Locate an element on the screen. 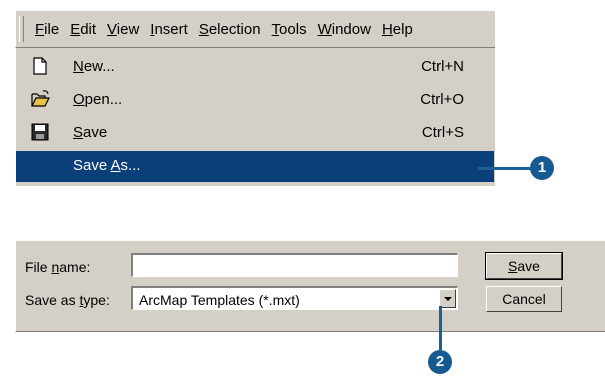 The height and width of the screenshot is (381, 605). cancel-button: Cancel is located at coordinates (524, 299).